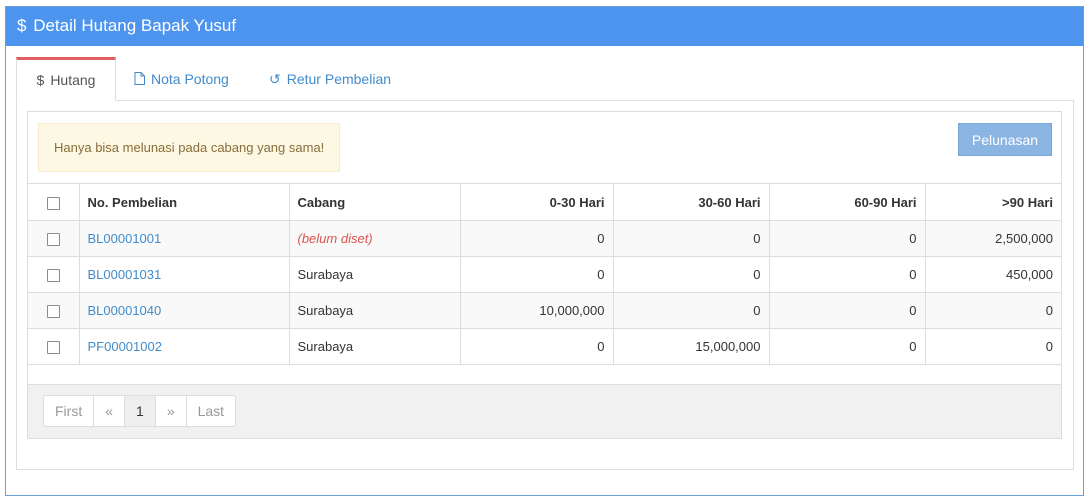  Describe the element at coordinates (536, 310) in the screenshot. I see `d0-30-cell: 10,000,000` at that location.